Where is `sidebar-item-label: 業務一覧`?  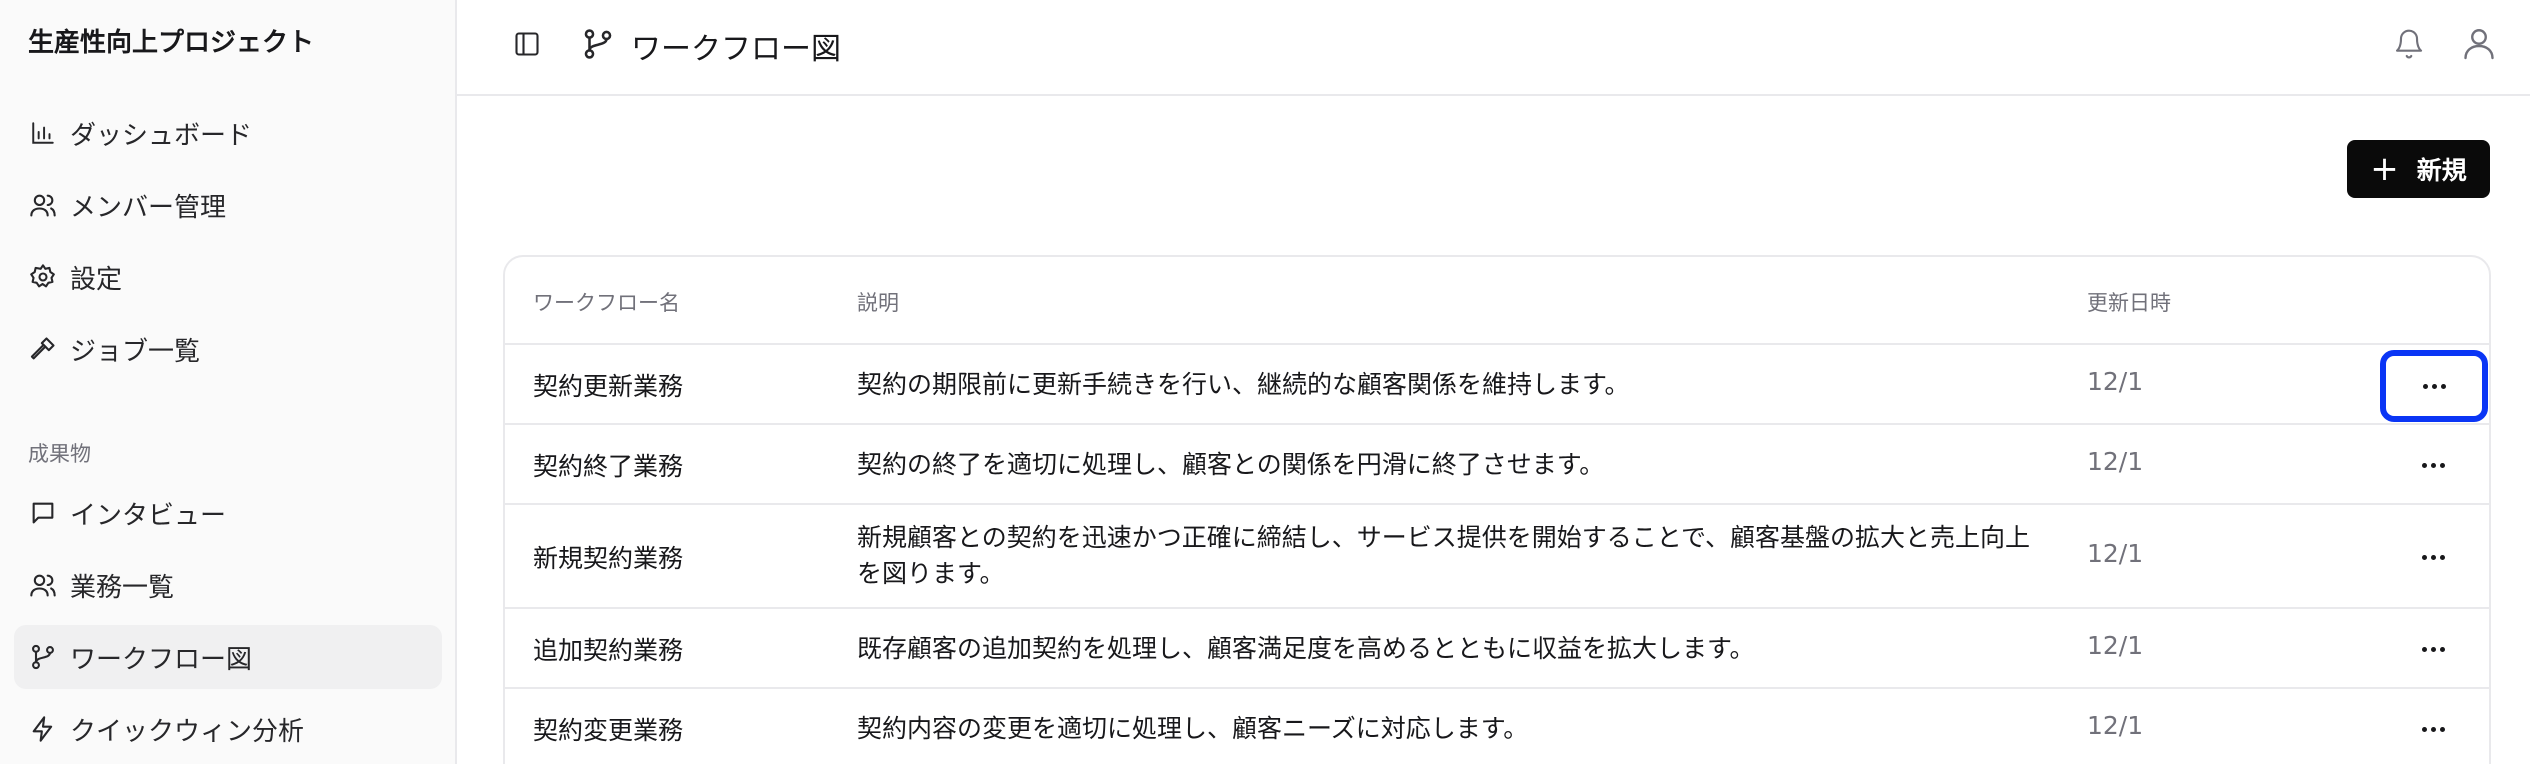 sidebar-item-label: 業務一覧 is located at coordinates (122, 587).